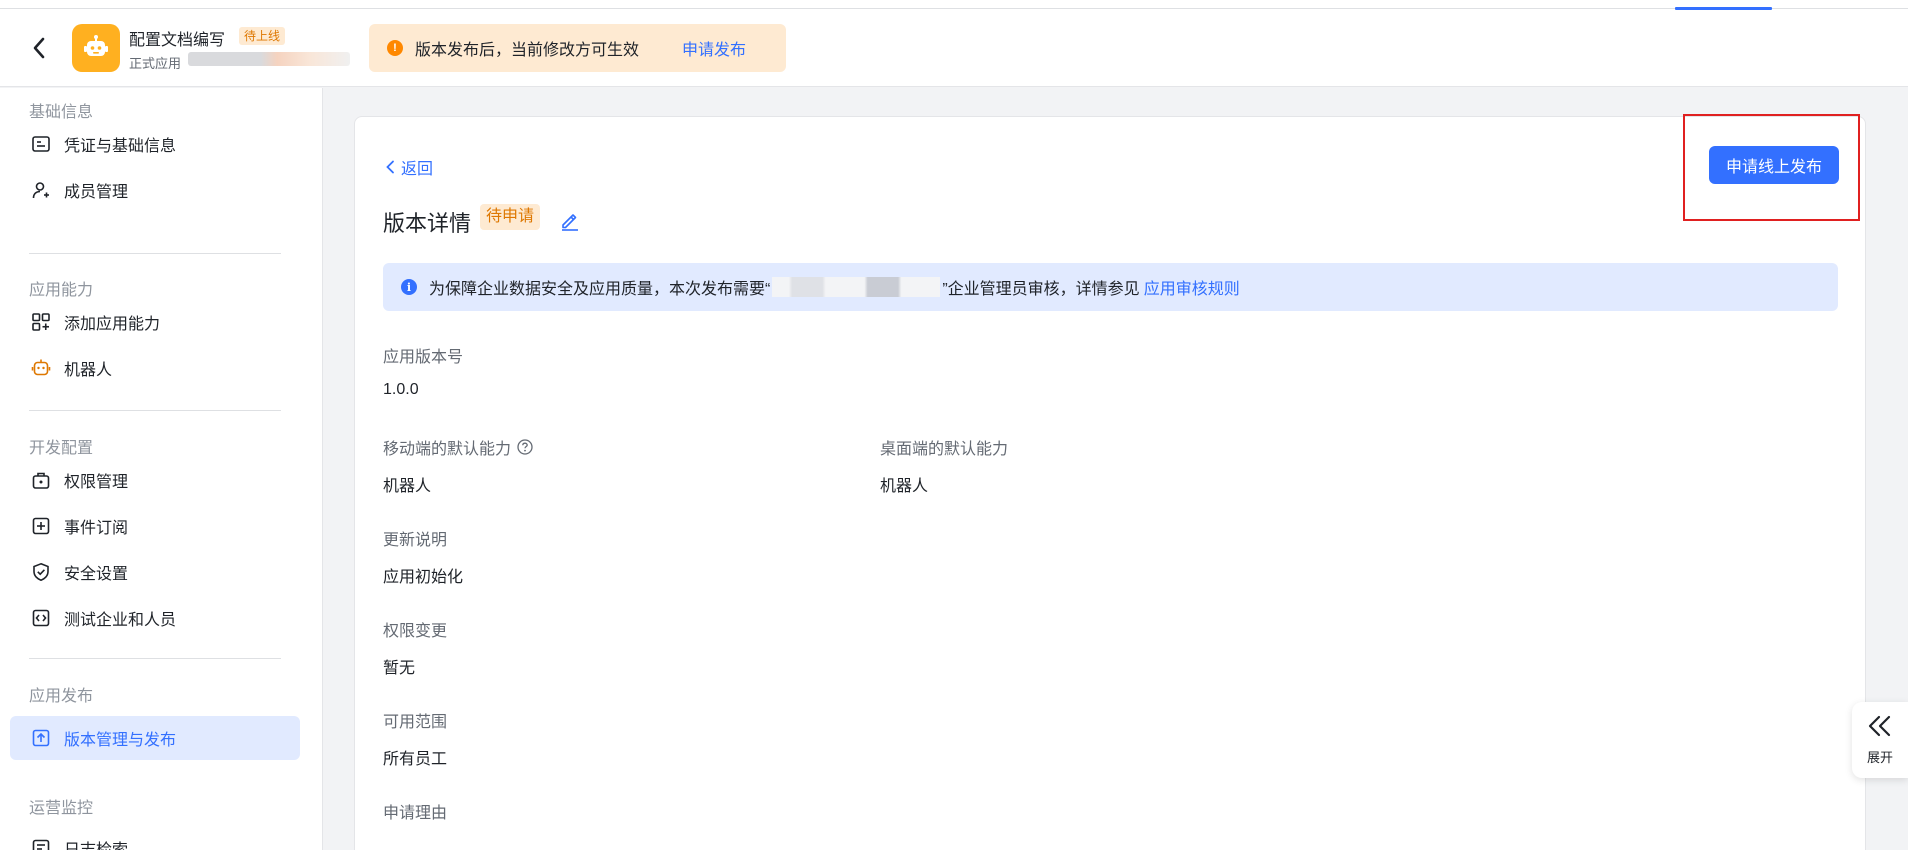 Image resolution: width=1908 pixels, height=850 pixels. What do you see at coordinates (262, 36) in the screenshot?
I see `app-status-badge: 待上线` at bounding box center [262, 36].